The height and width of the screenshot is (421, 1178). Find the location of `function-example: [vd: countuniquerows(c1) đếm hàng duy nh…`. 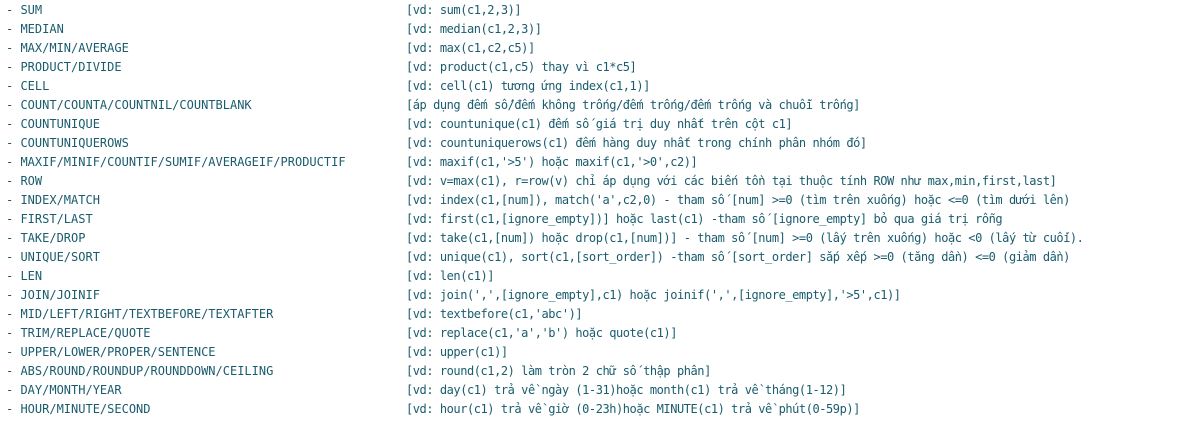

function-example: [vd: countuniquerows(c1) đếm hàng duy nh… is located at coordinates (636, 143).